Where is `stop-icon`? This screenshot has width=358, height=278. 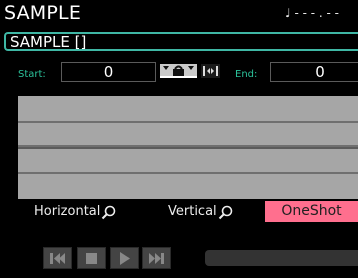
stop-icon is located at coordinates (91, 258).